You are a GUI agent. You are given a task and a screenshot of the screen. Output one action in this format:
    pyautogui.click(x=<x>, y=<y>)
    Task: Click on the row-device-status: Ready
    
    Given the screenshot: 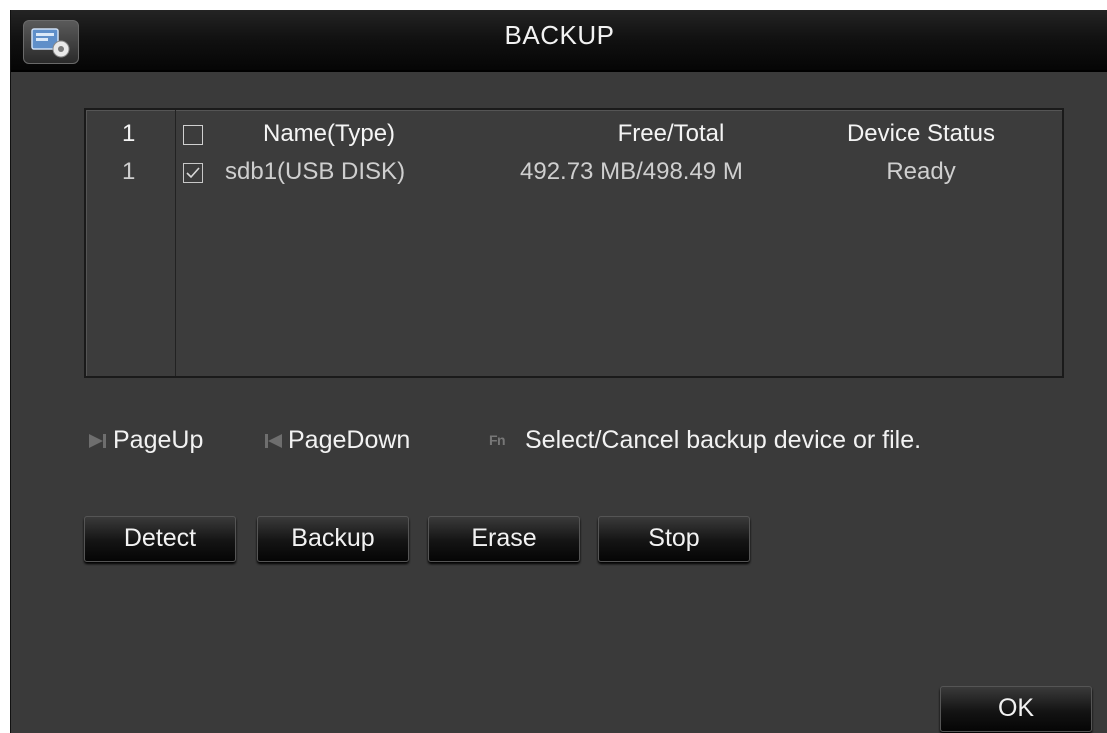 What is the action you would take?
    pyautogui.click(x=921, y=171)
    